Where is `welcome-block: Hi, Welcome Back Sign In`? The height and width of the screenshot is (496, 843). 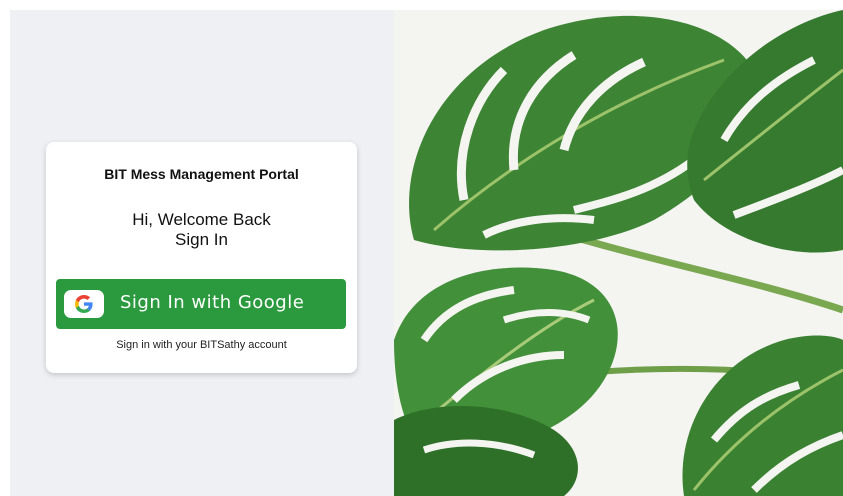
welcome-block: Hi, Welcome Back Sign In is located at coordinates (201, 230).